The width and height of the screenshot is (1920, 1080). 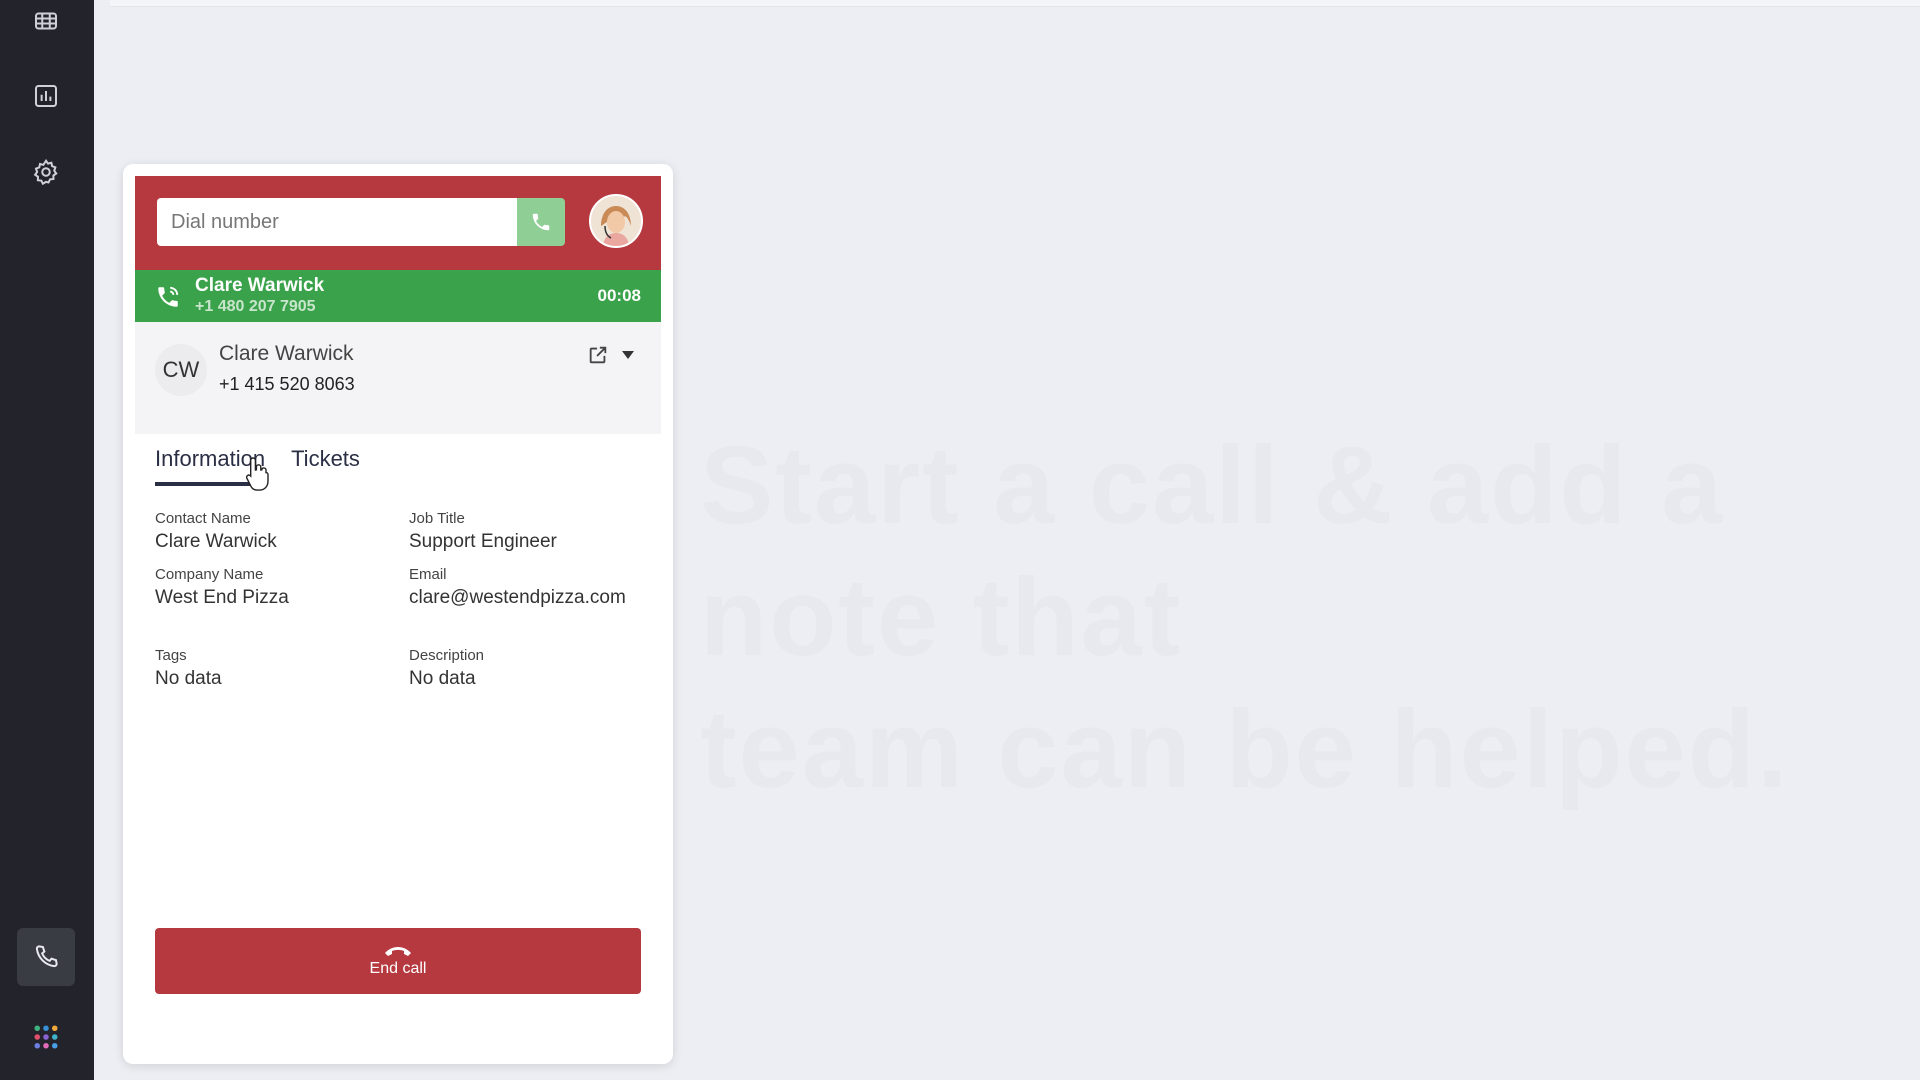 What do you see at coordinates (628, 355) in the screenshot?
I see `chevron-down-icon` at bounding box center [628, 355].